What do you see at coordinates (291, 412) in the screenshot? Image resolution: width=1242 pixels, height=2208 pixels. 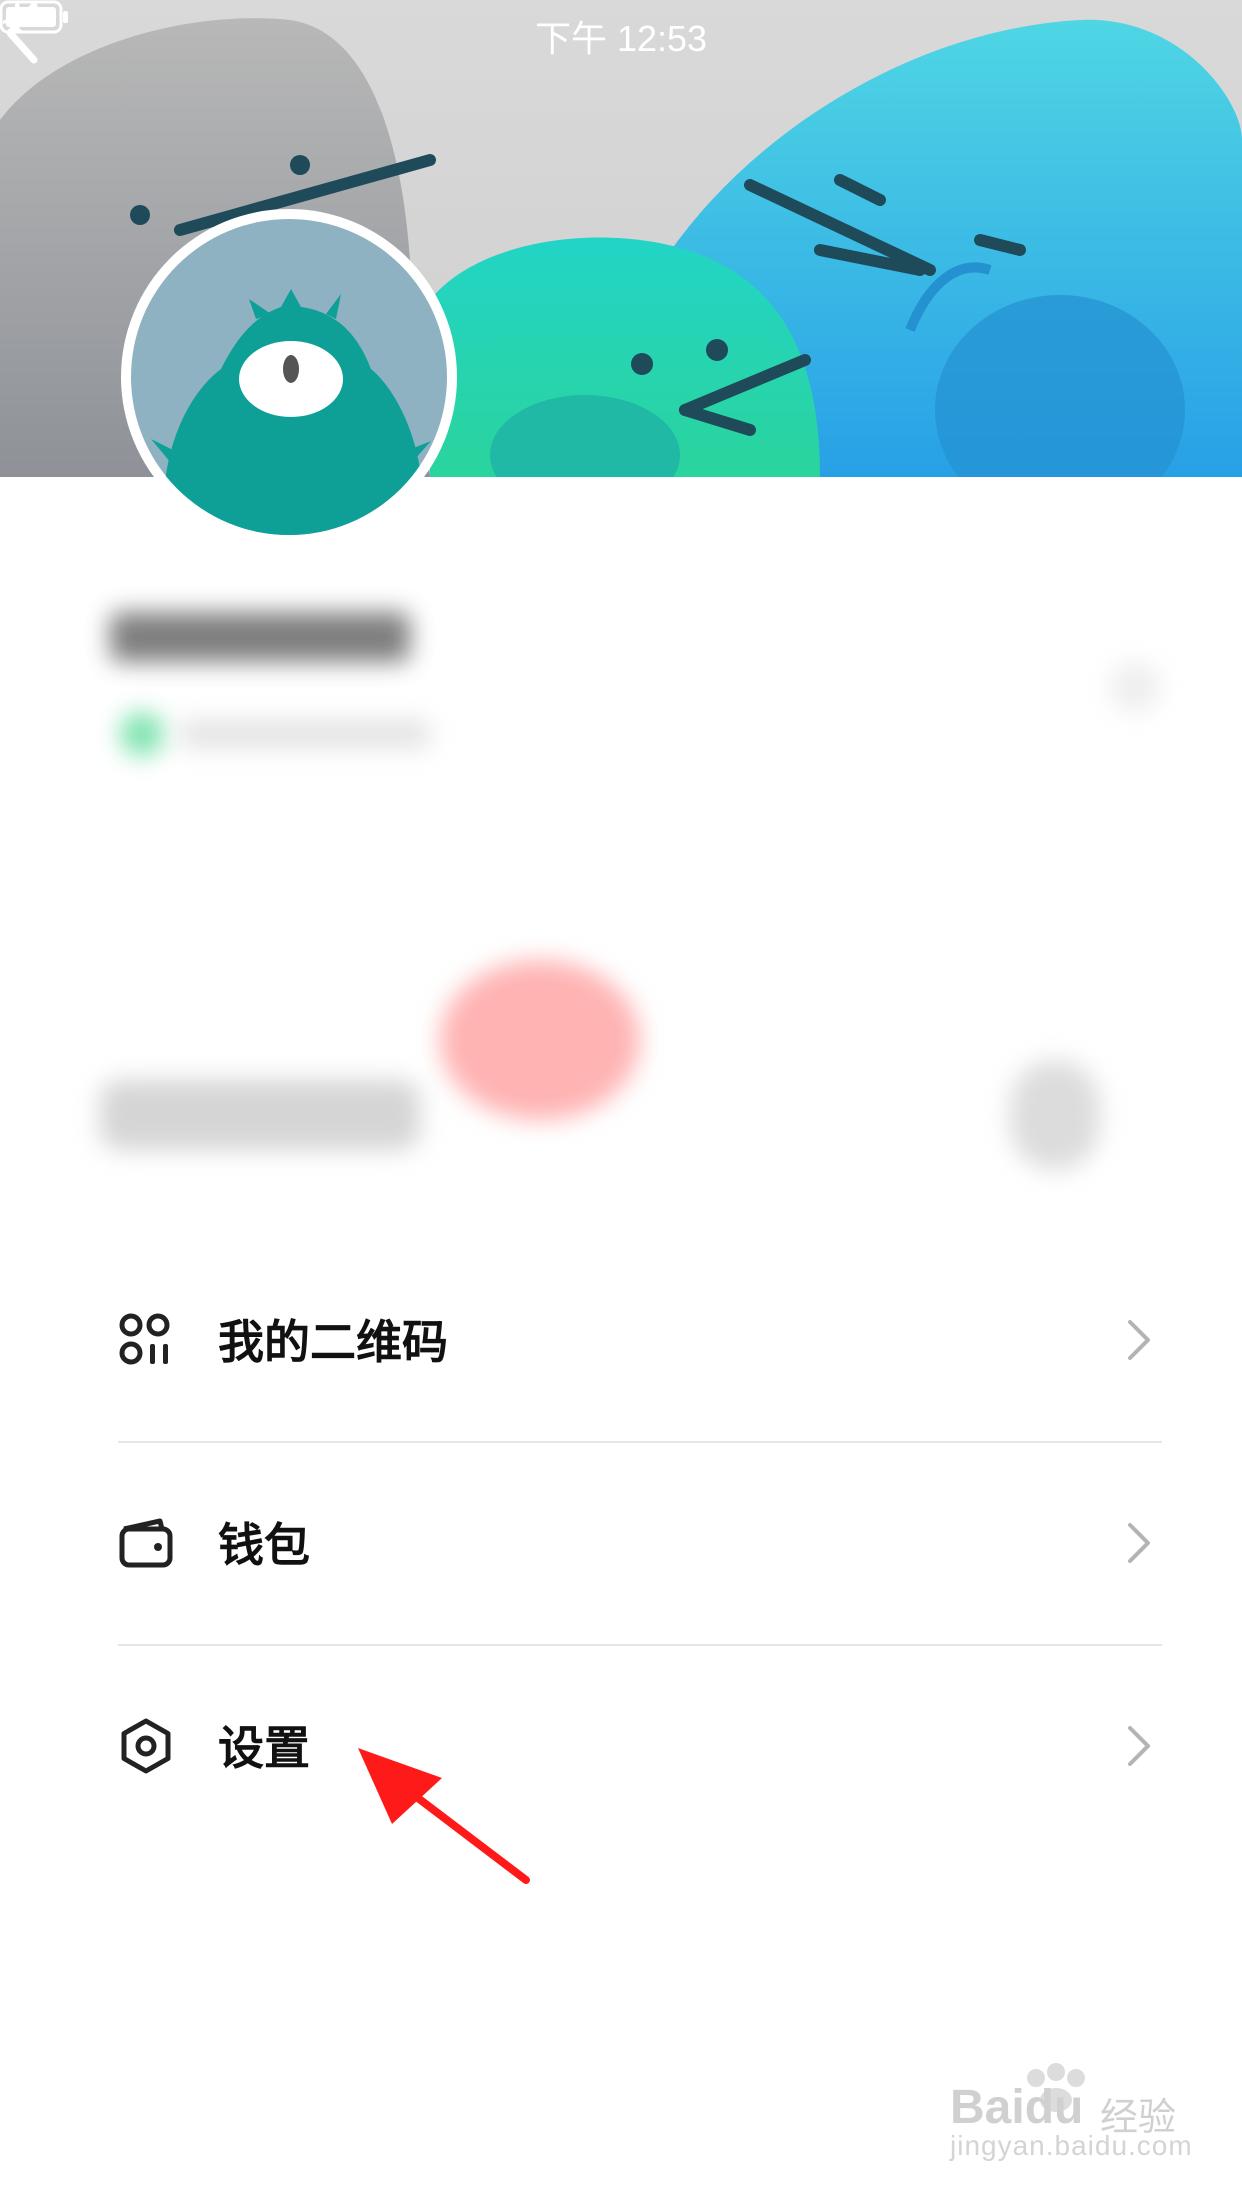 I see `monster-avatar-icon` at bounding box center [291, 412].